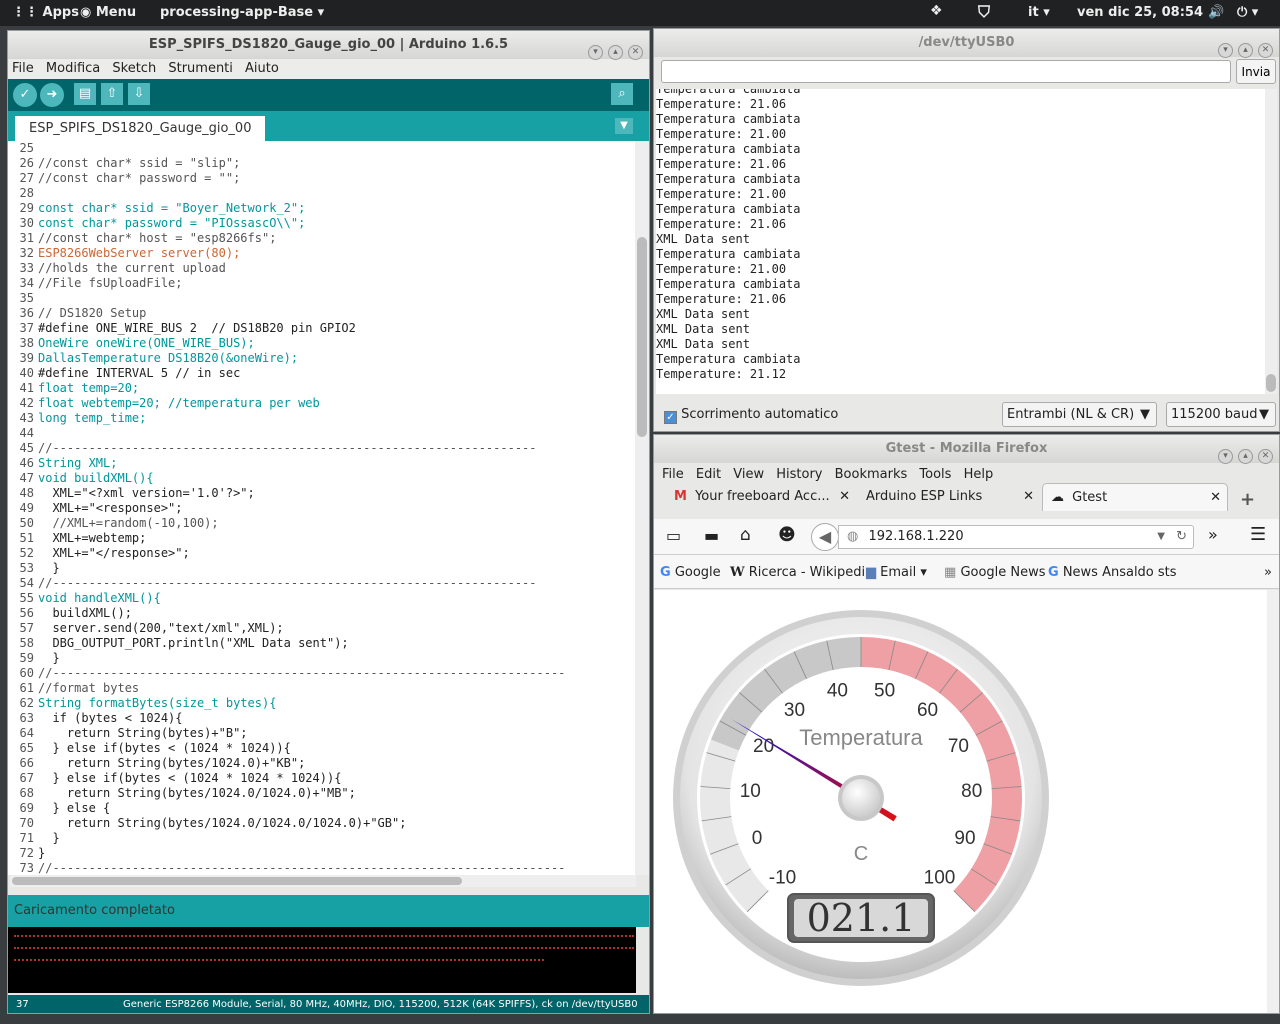 The height and width of the screenshot is (1024, 1280). I want to click on tab-gtest: ☁ Gtest ✕, so click(1135, 497).